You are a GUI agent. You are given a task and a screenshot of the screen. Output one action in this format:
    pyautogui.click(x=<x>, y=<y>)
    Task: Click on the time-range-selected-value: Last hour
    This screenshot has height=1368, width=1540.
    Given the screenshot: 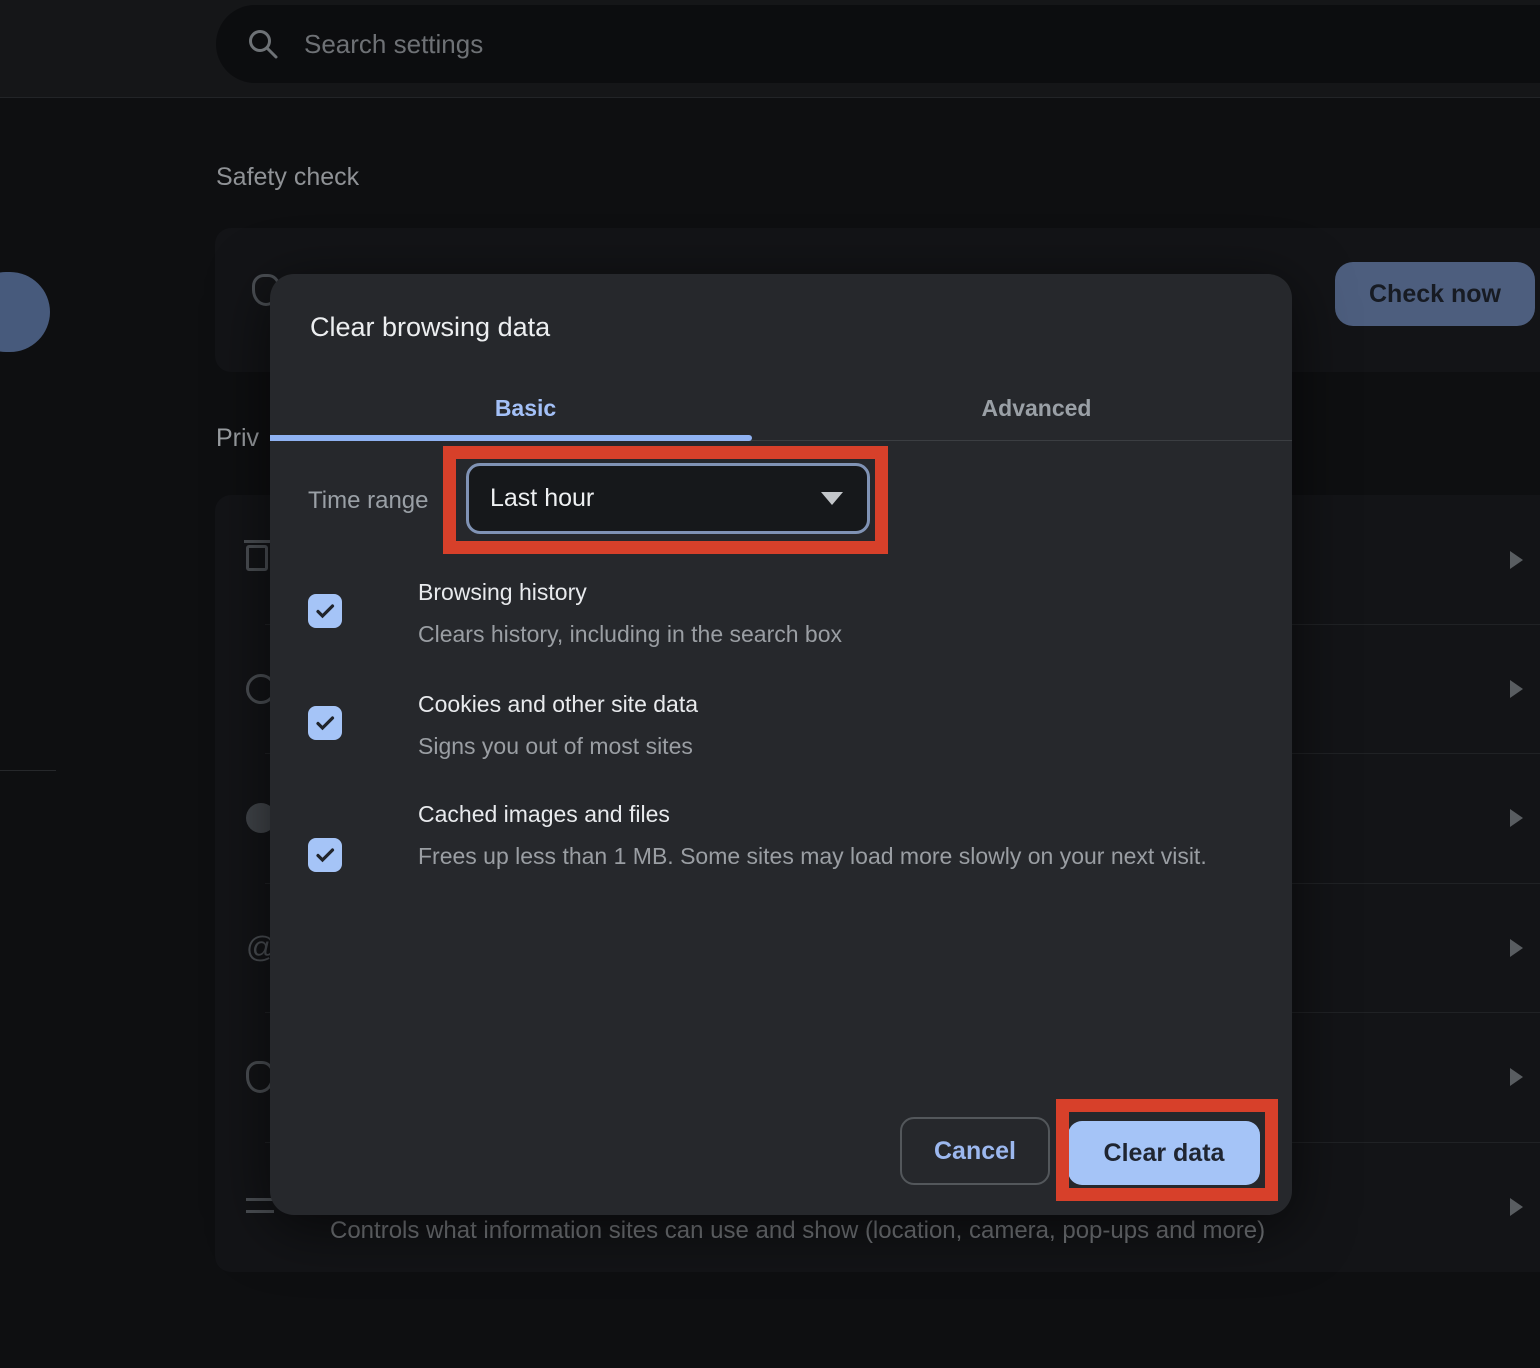 What is the action you would take?
    pyautogui.click(x=542, y=498)
    